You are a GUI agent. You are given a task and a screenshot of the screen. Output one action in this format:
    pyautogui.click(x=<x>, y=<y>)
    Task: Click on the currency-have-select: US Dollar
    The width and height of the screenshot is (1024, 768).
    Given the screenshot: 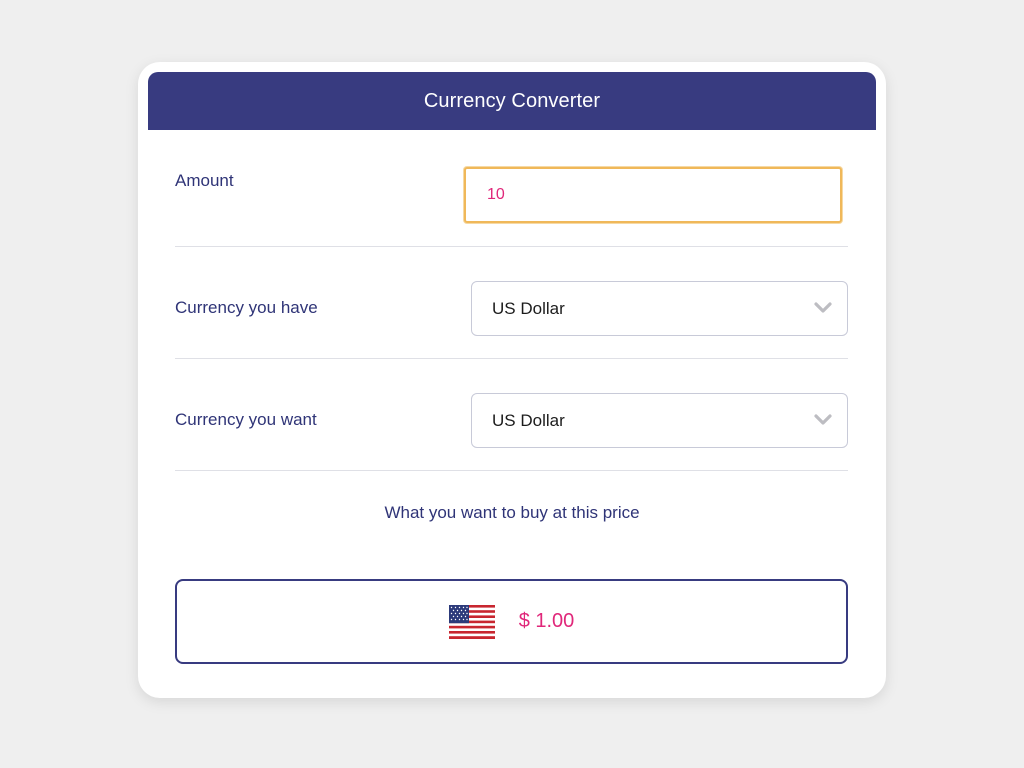 What is the action you would take?
    pyautogui.click(x=659, y=308)
    